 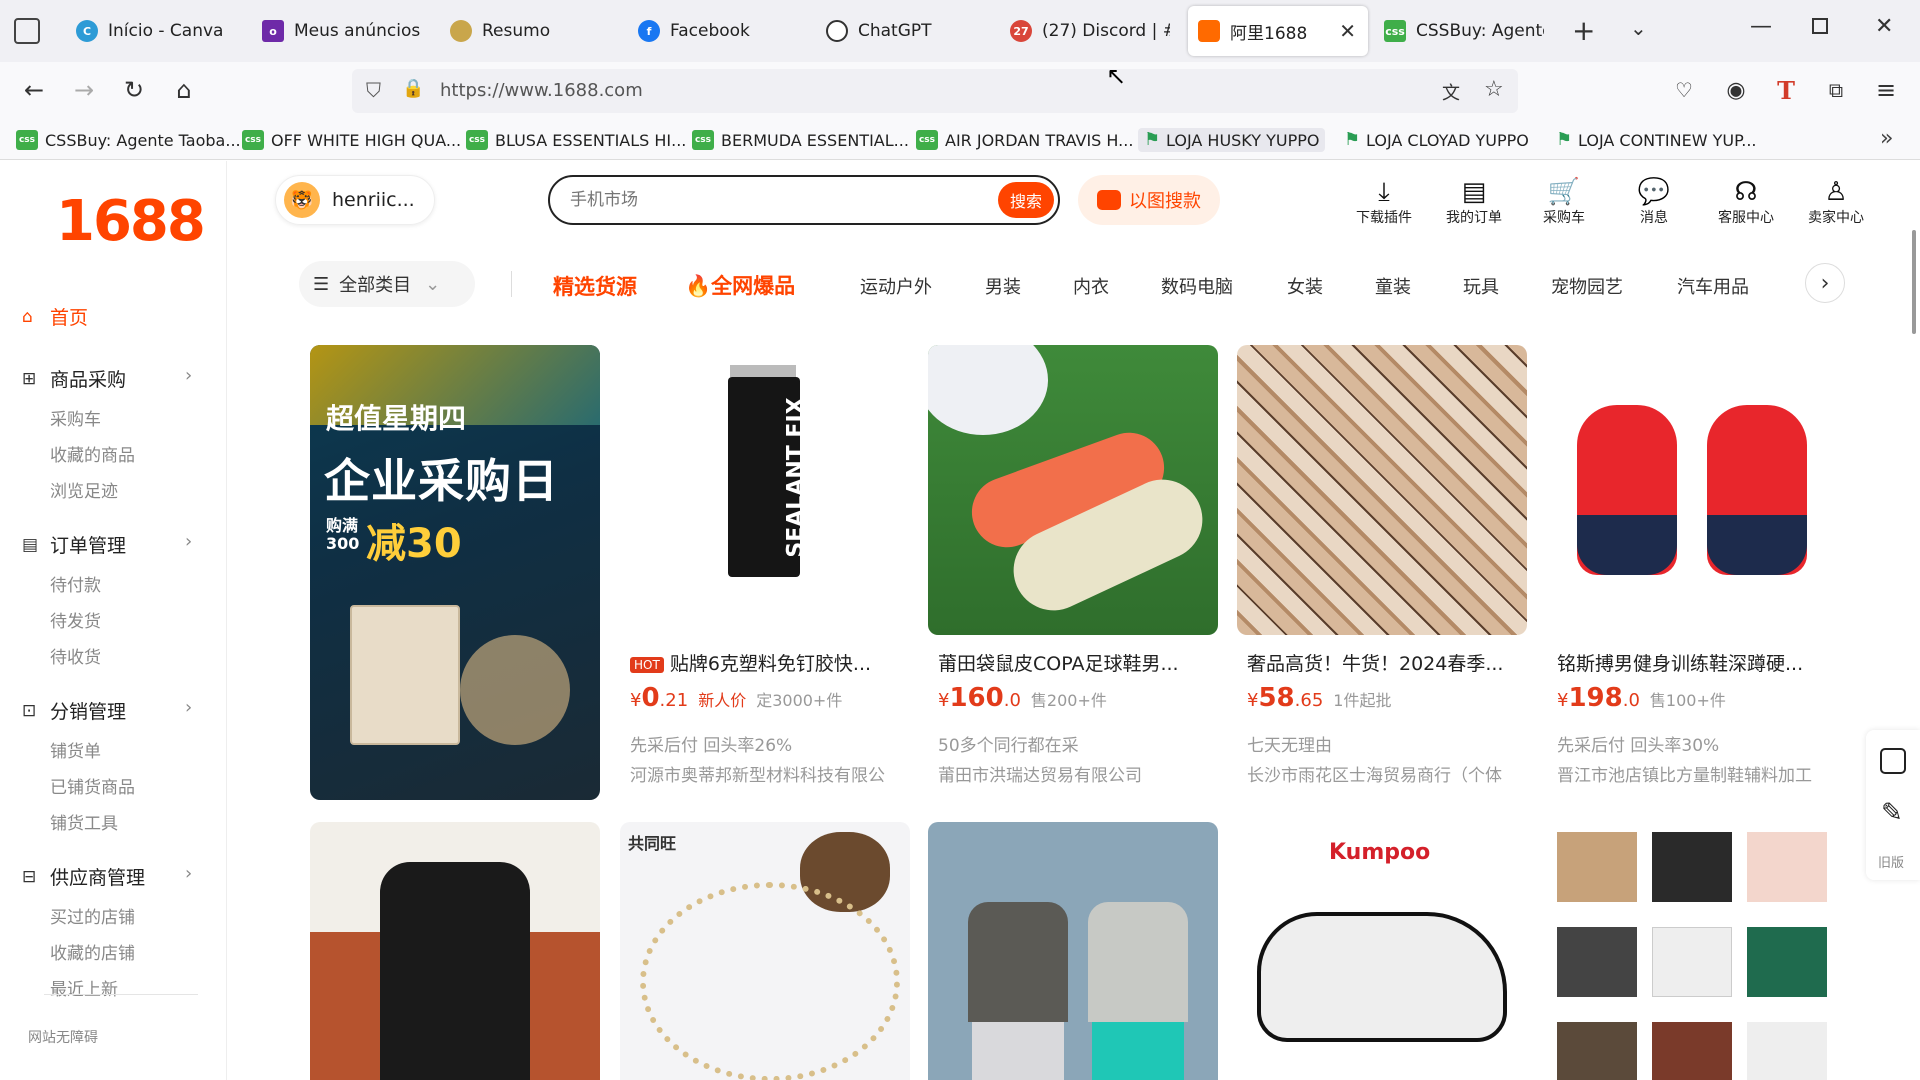 I want to click on promo-banner: 超值星期四 企业采购日 购满 300 减30, so click(x=455, y=572).